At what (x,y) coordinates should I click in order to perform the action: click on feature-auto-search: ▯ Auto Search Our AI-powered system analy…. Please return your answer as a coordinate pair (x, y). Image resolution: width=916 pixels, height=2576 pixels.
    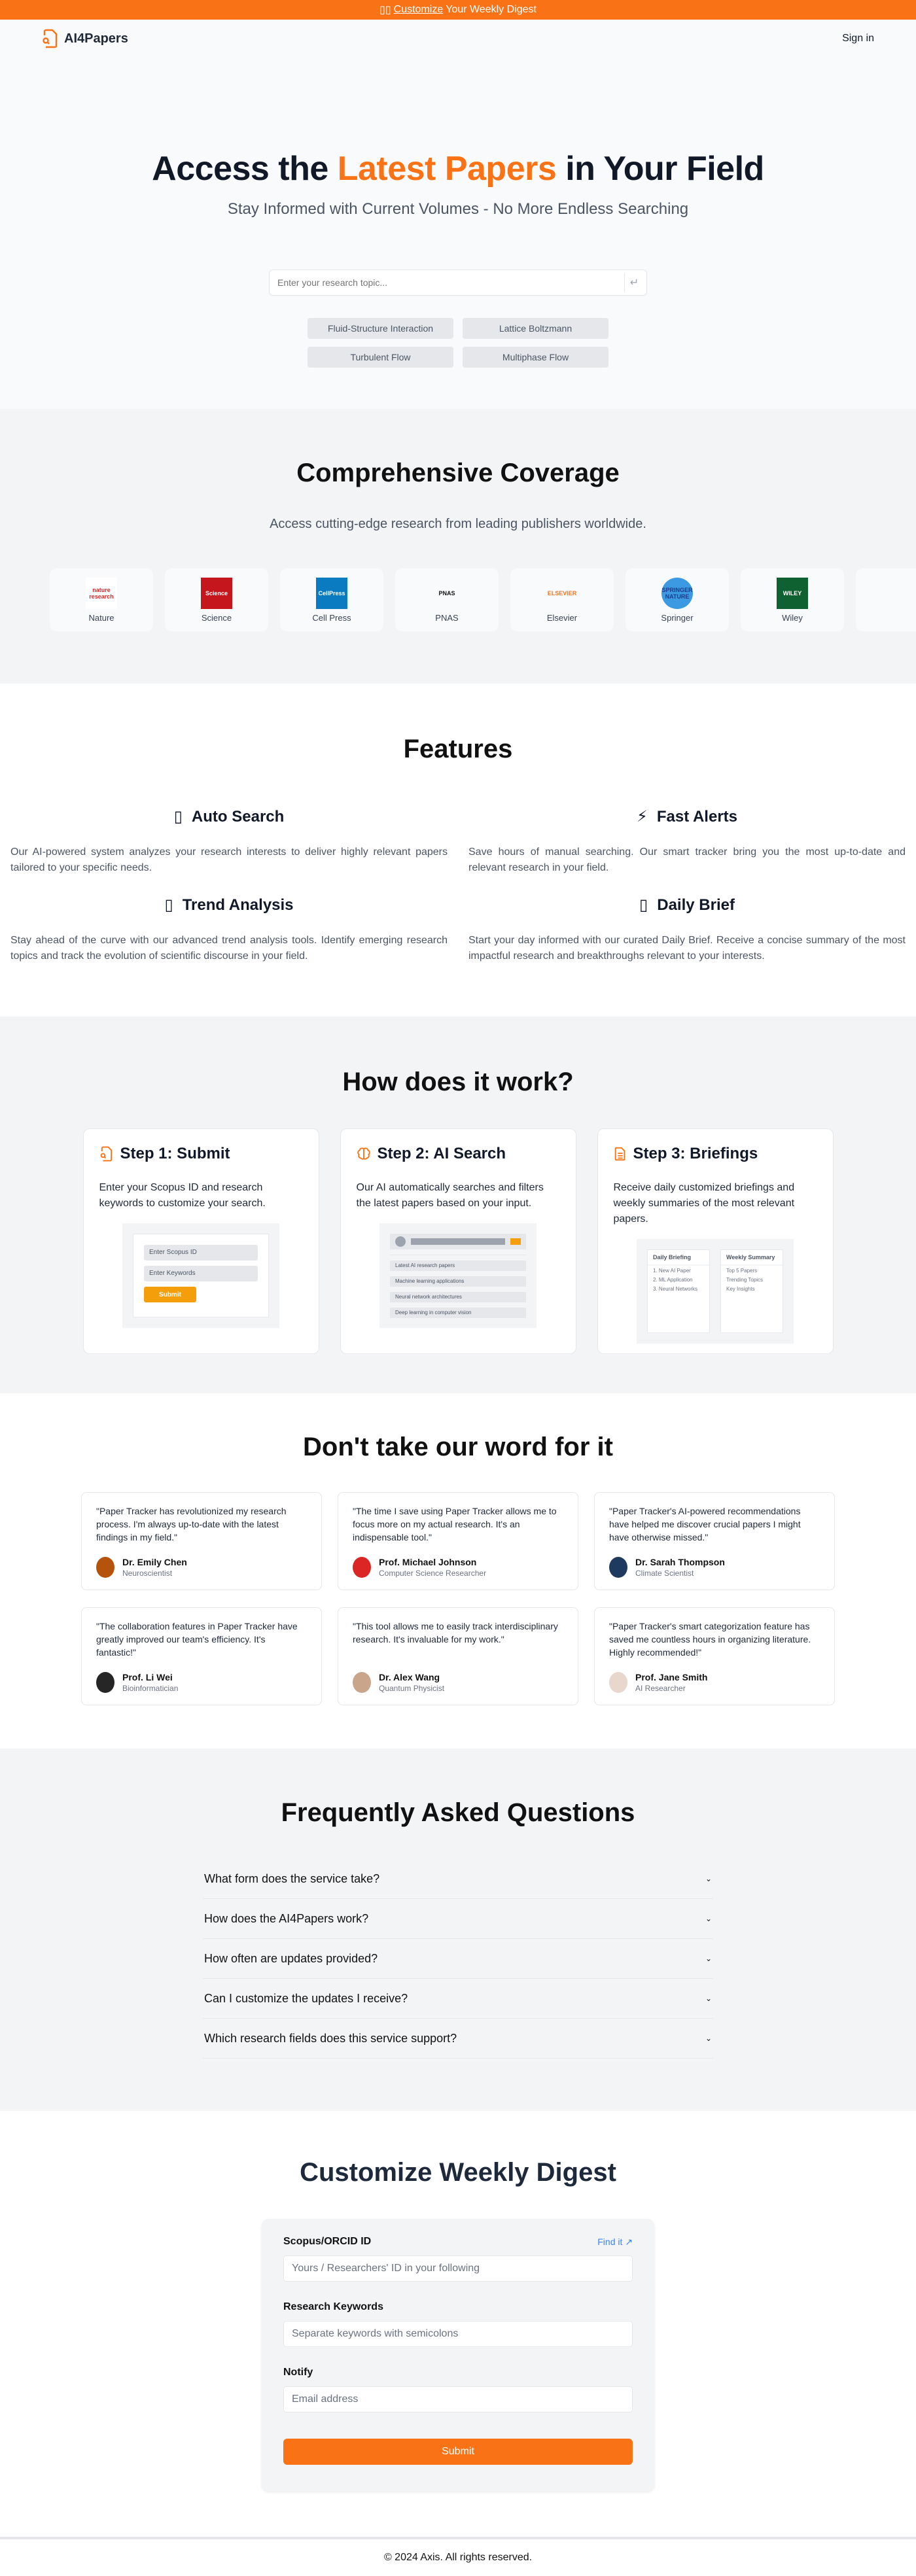
    Looking at the image, I should click on (229, 842).